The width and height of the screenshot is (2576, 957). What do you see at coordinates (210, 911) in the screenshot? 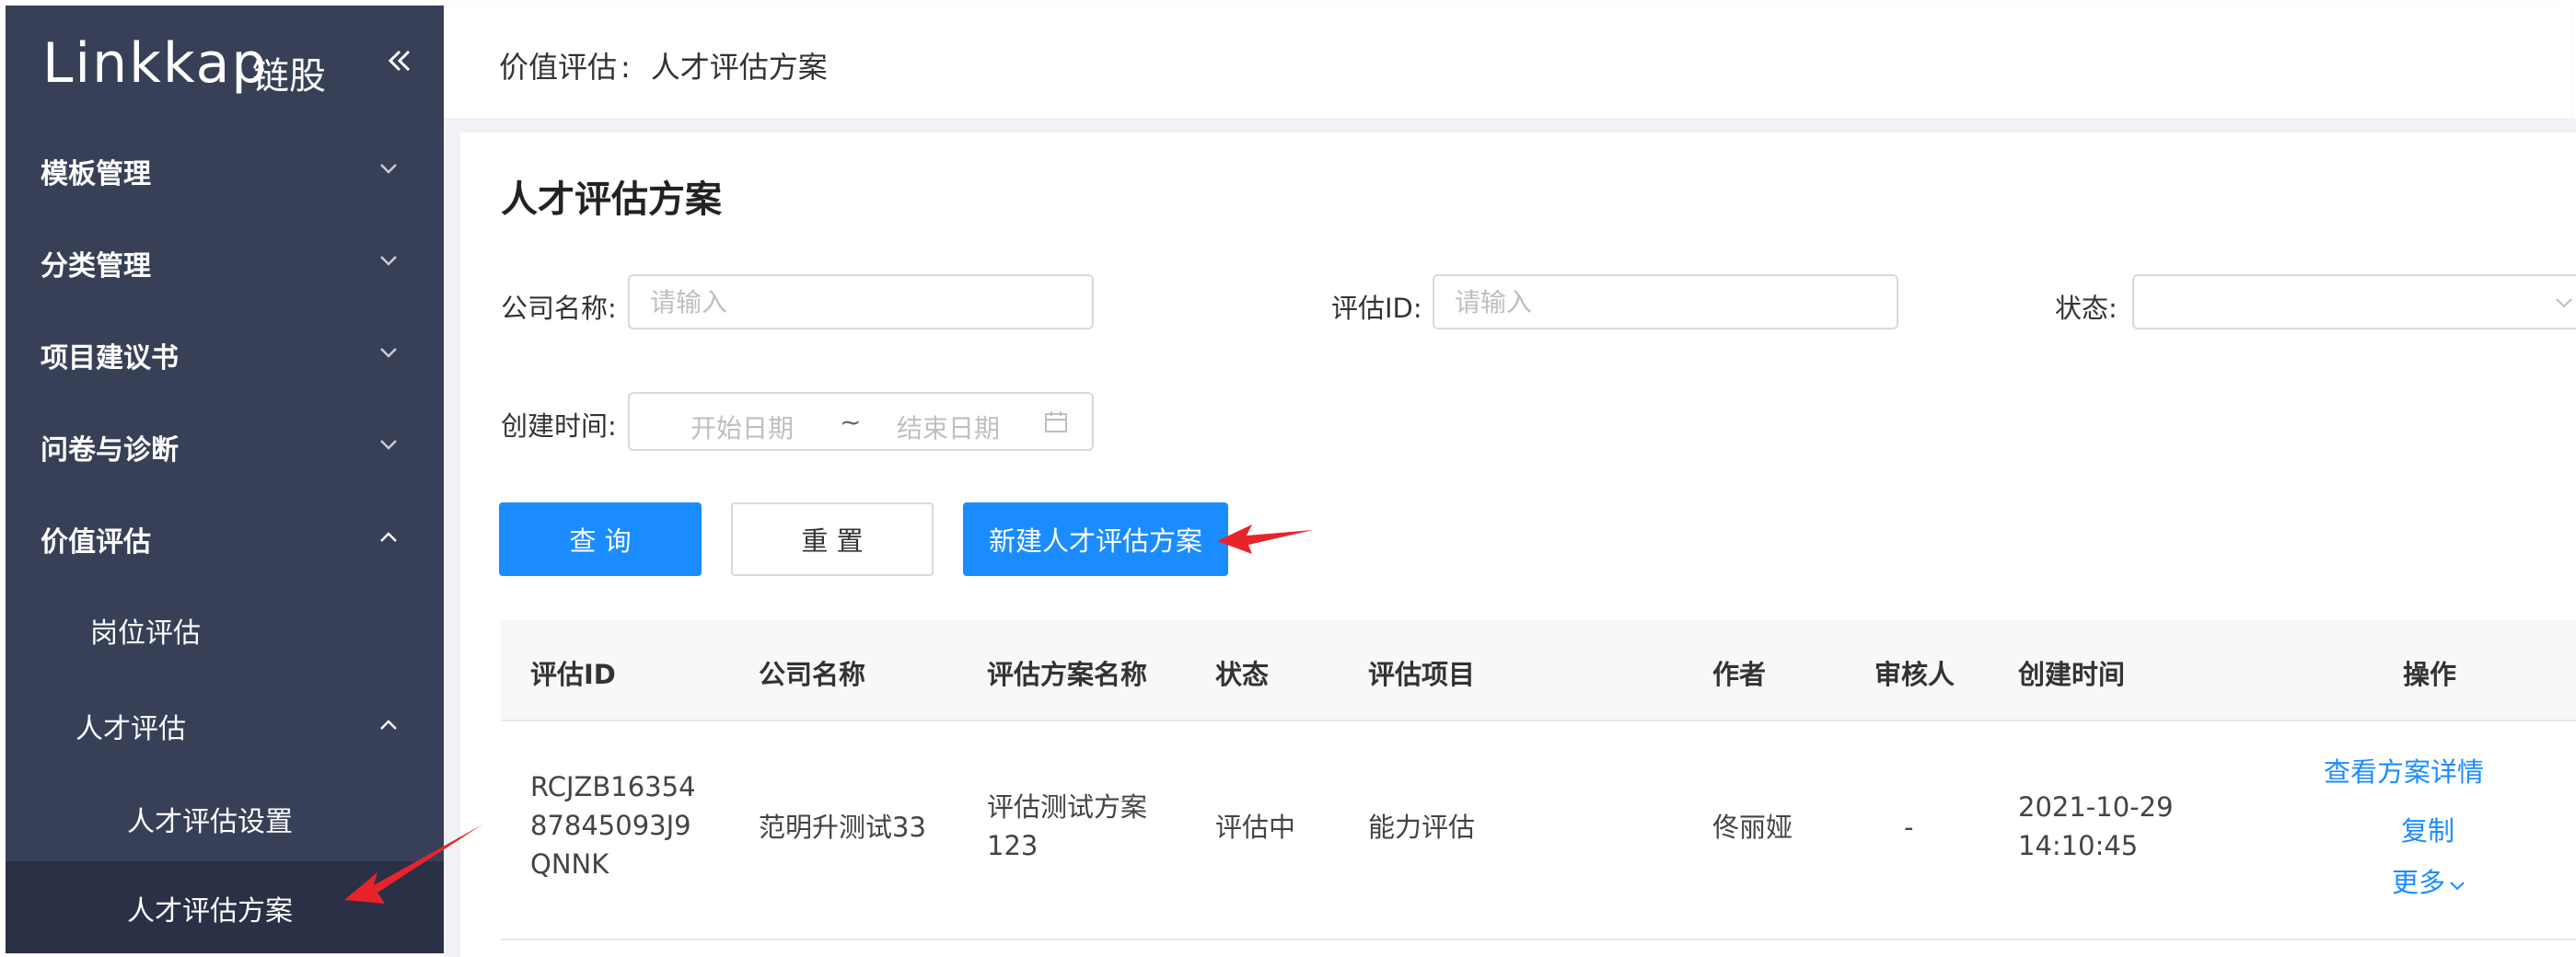
I see `sidebar-item-label: 人才评估方案` at bounding box center [210, 911].